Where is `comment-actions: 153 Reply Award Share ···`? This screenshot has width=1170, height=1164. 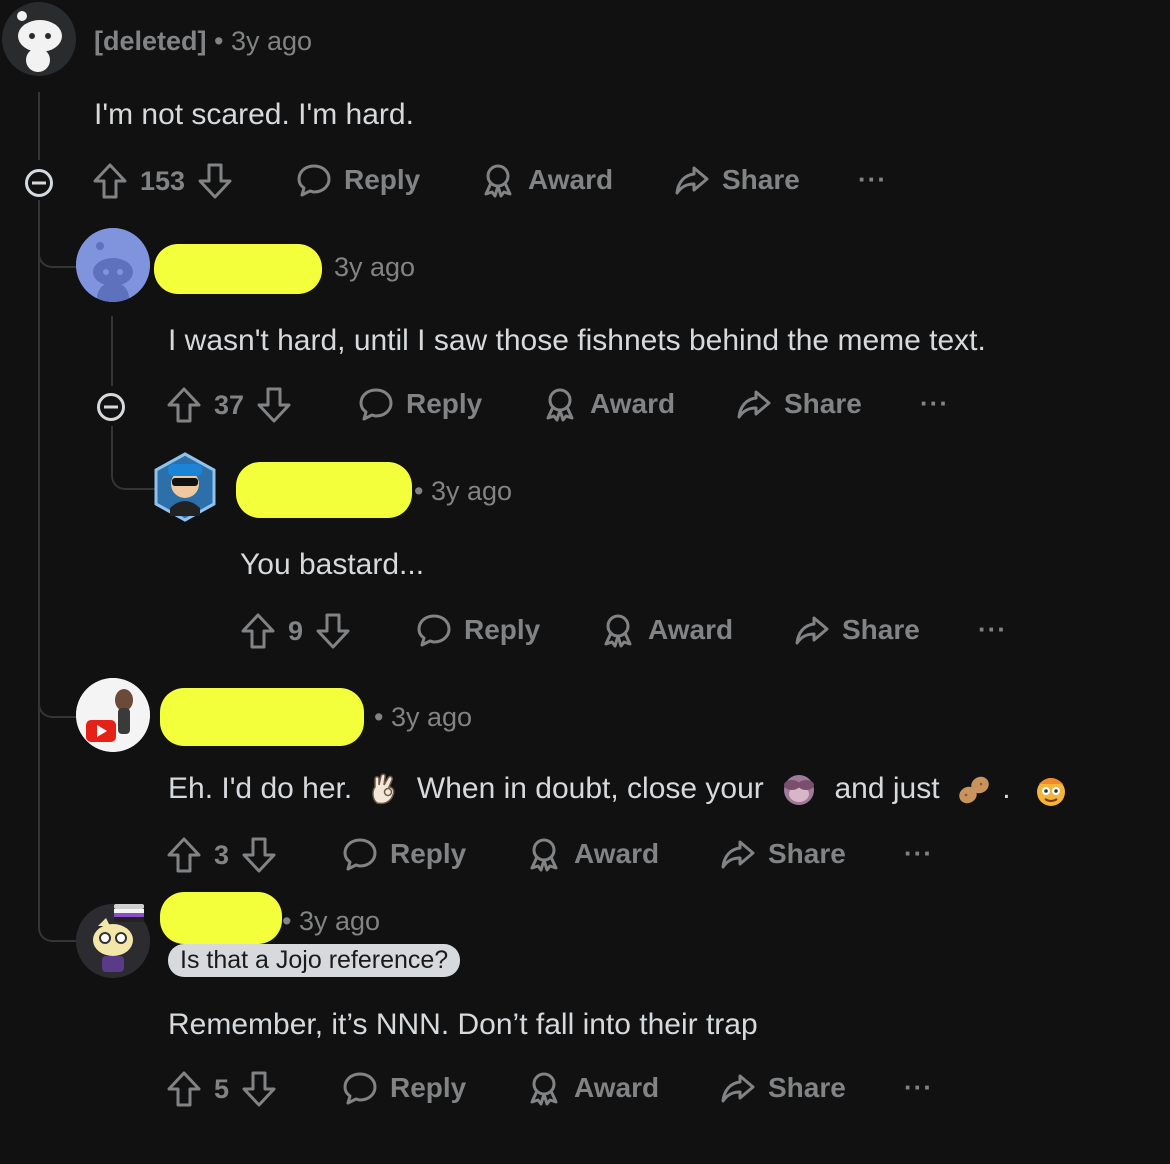
comment-actions: 153 Reply Award Share ··· is located at coordinates (492, 184).